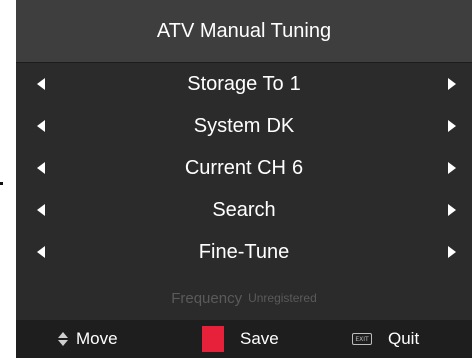  I want to click on menu-row-storage-to: Storage To 1, so click(244, 84).